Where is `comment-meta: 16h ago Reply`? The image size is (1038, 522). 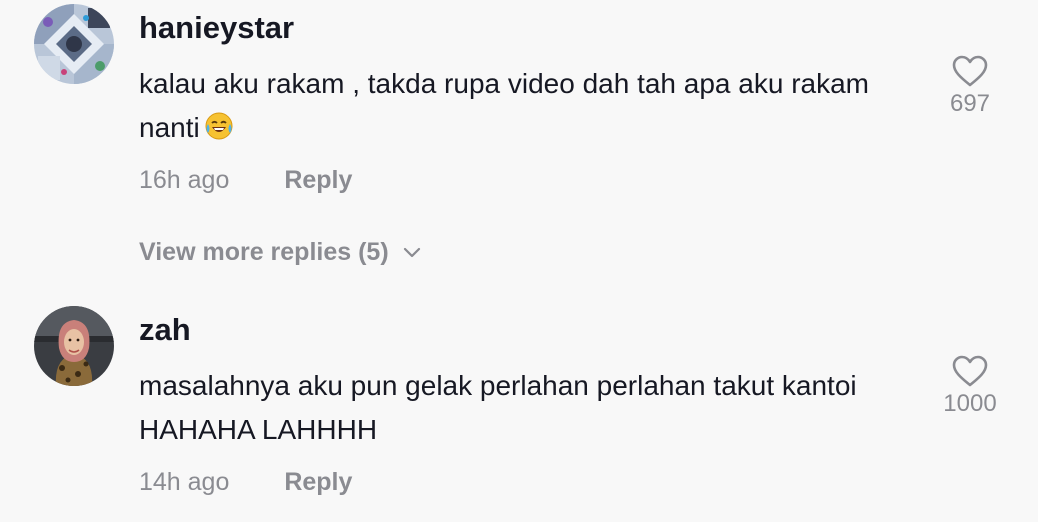
comment-meta: 16h ago Reply is located at coordinates (245, 180).